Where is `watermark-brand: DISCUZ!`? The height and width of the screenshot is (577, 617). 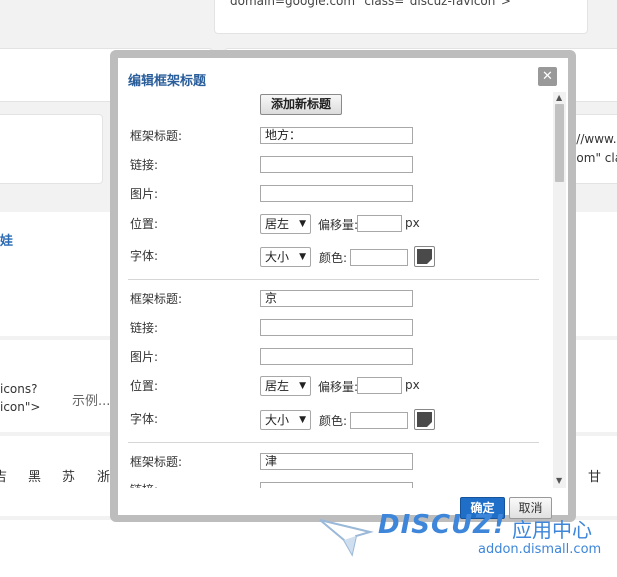
watermark-brand: DISCUZ! is located at coordinates (442, 525).